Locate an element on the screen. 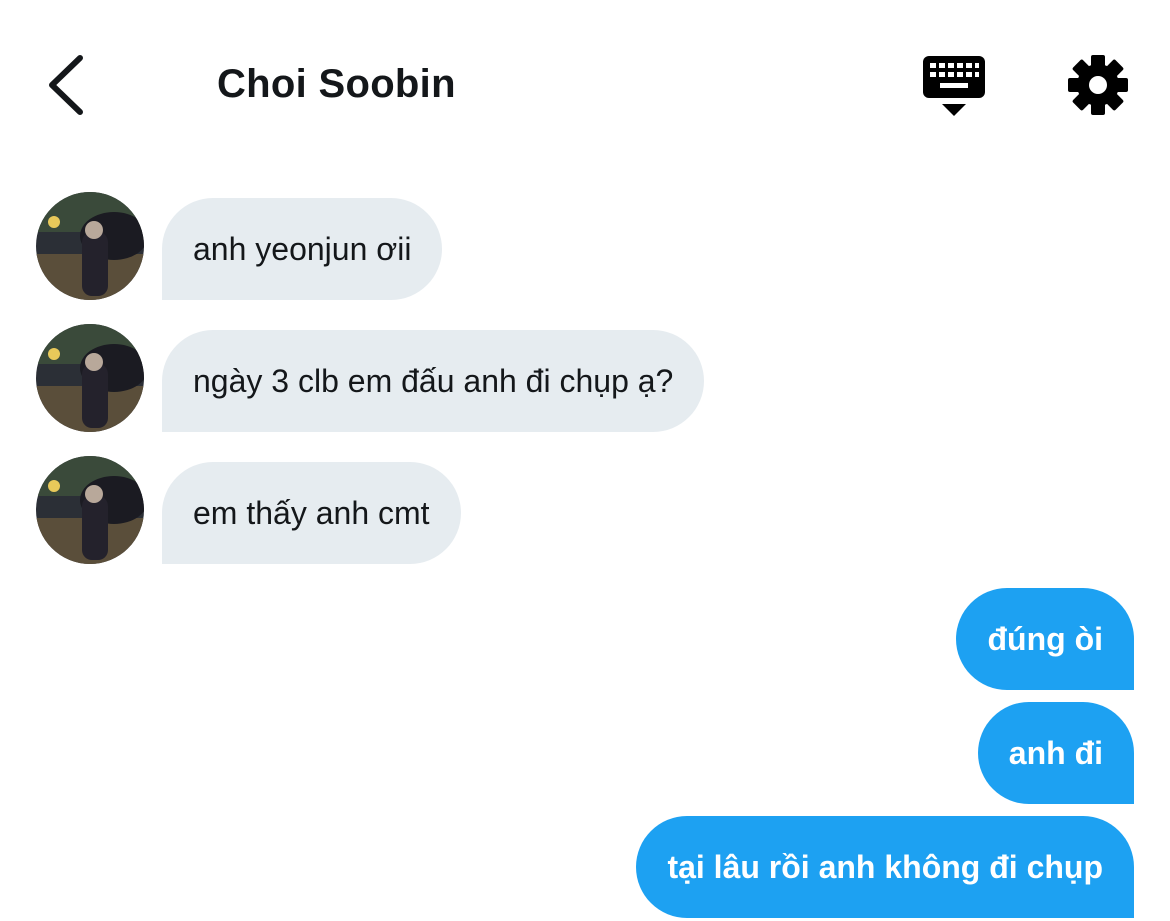 The width and height of the screenshot is (1170, 921). back-button is located at coordinates (70, 85).